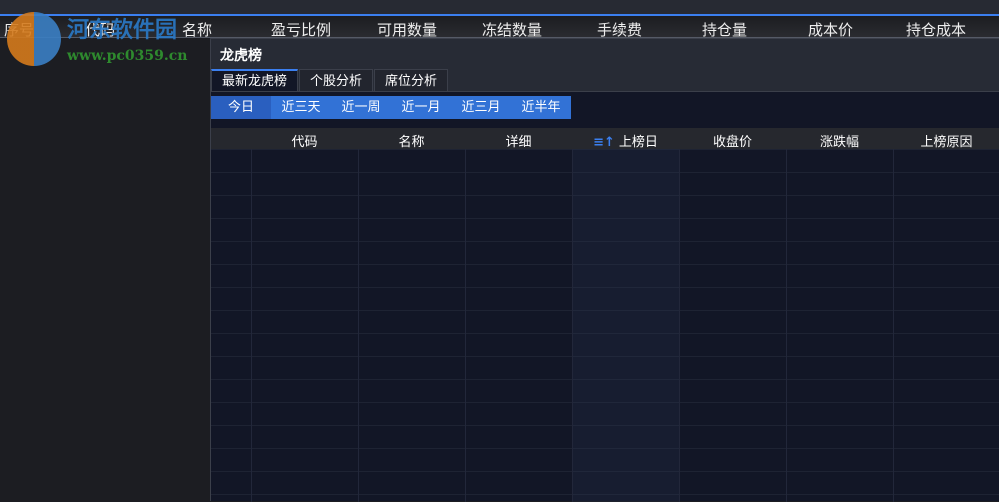 This screenshot has width=999, height=502. I want to click on column-header-list-date: ≡↑ 上榜日, so click(625, 140).